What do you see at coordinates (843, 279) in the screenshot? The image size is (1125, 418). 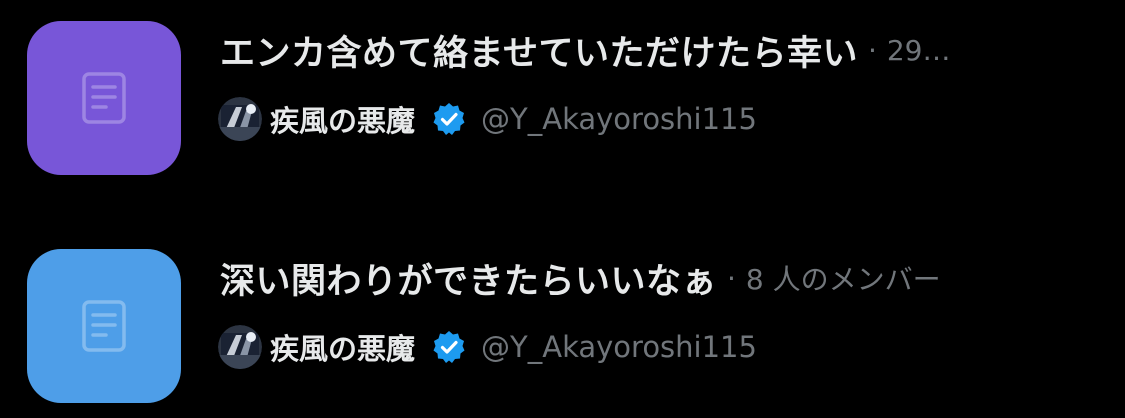 I see `list-member-count: 8 人のメンバー` at bounding box center [843, 279].